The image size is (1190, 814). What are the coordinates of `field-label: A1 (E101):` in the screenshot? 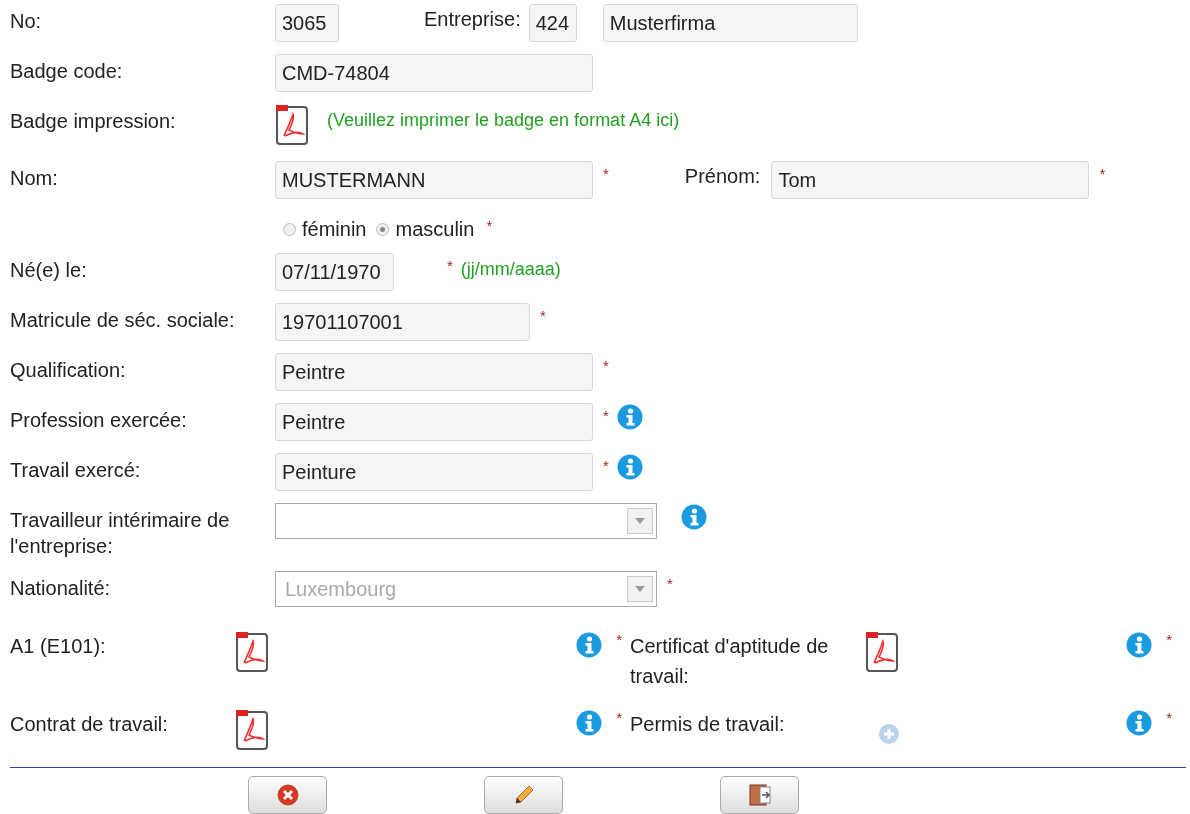 It's located at (58, 646).